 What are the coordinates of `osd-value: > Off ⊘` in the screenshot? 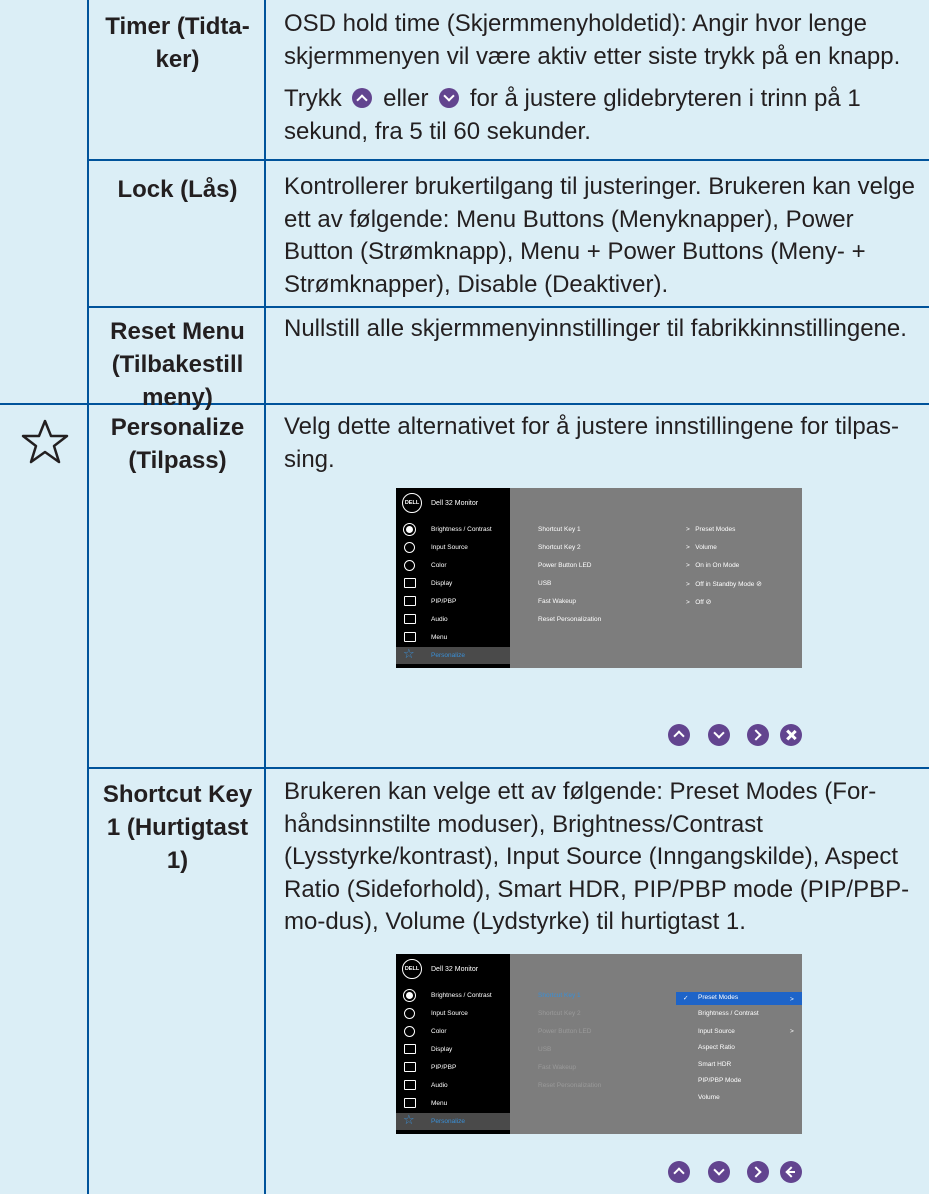 It's located at (699, 602).